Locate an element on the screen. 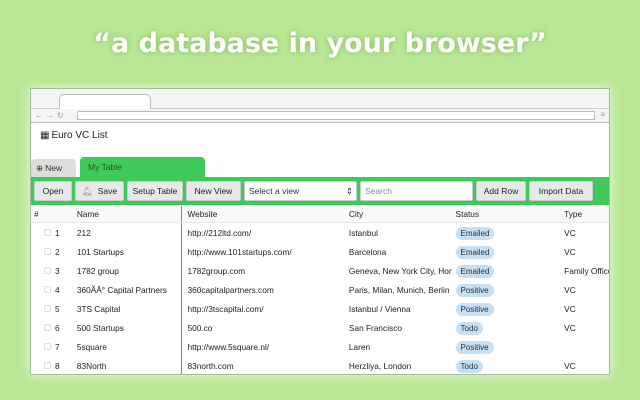 This screenshot has width=640, height=400. cell-type: Family Office is located at coordinates (585, 271).